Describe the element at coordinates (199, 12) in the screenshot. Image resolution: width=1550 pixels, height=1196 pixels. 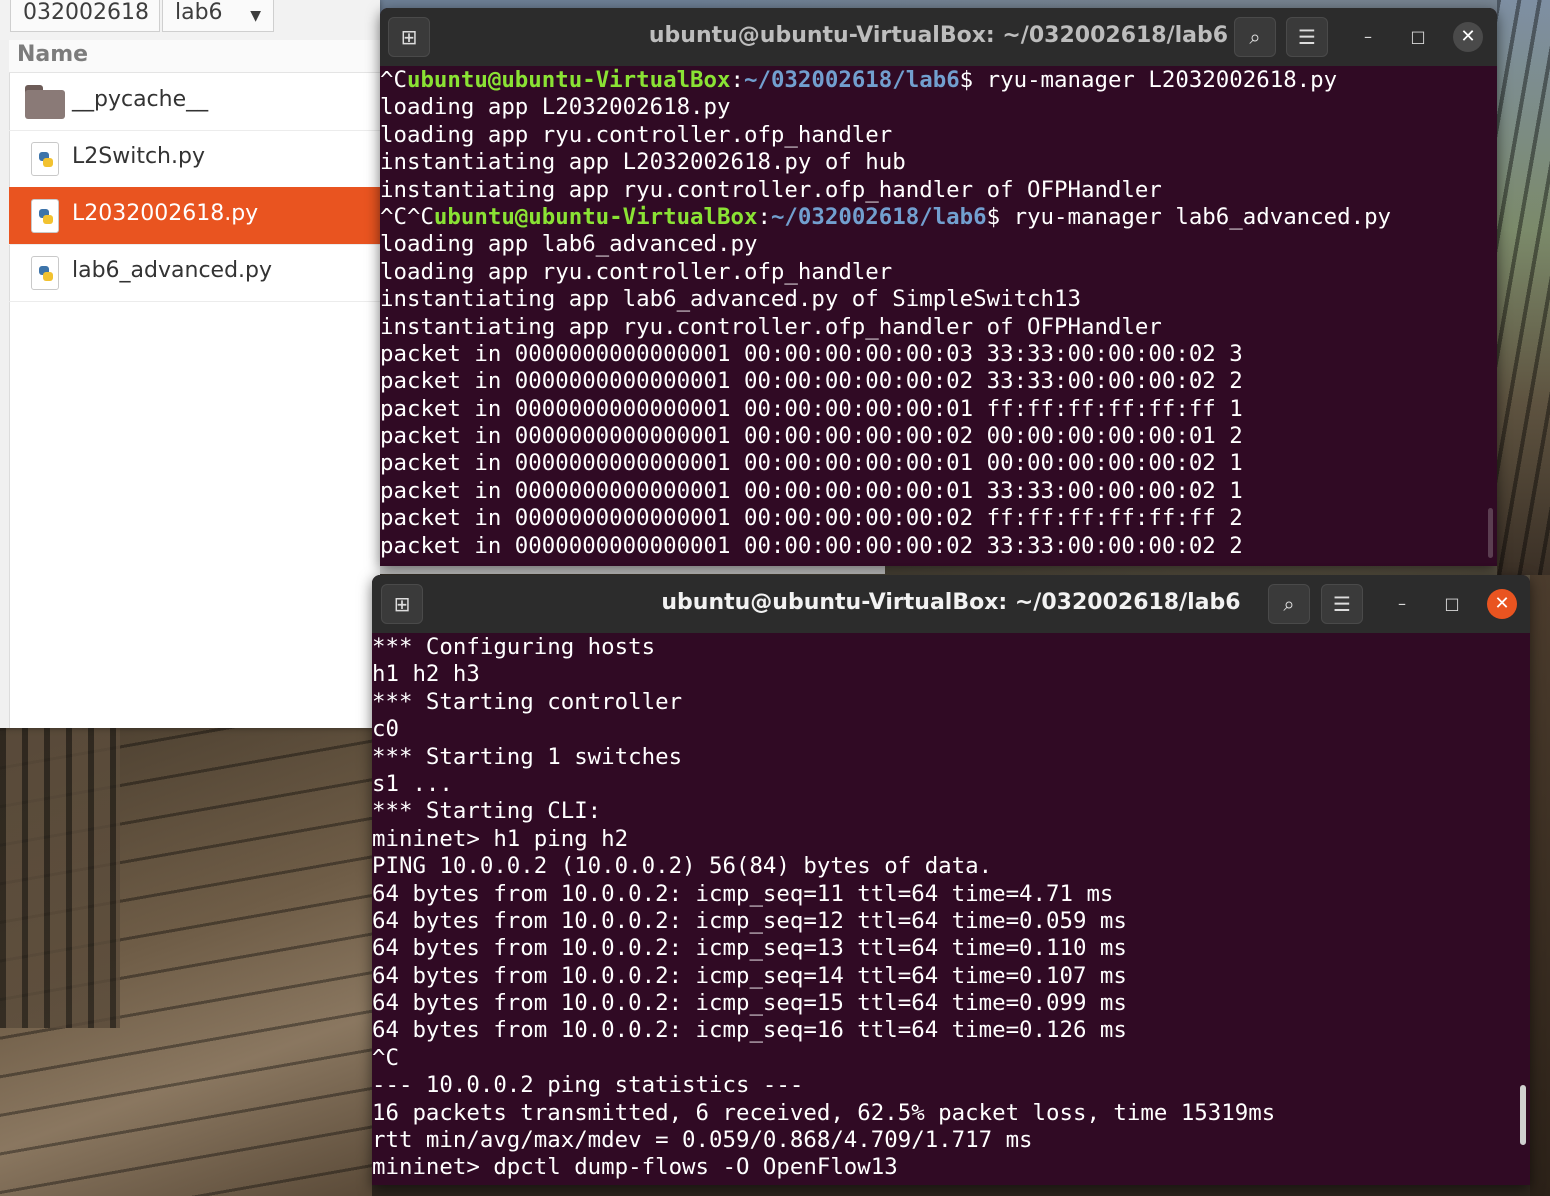
I see `breadcrumb-label: lab6` at that location.